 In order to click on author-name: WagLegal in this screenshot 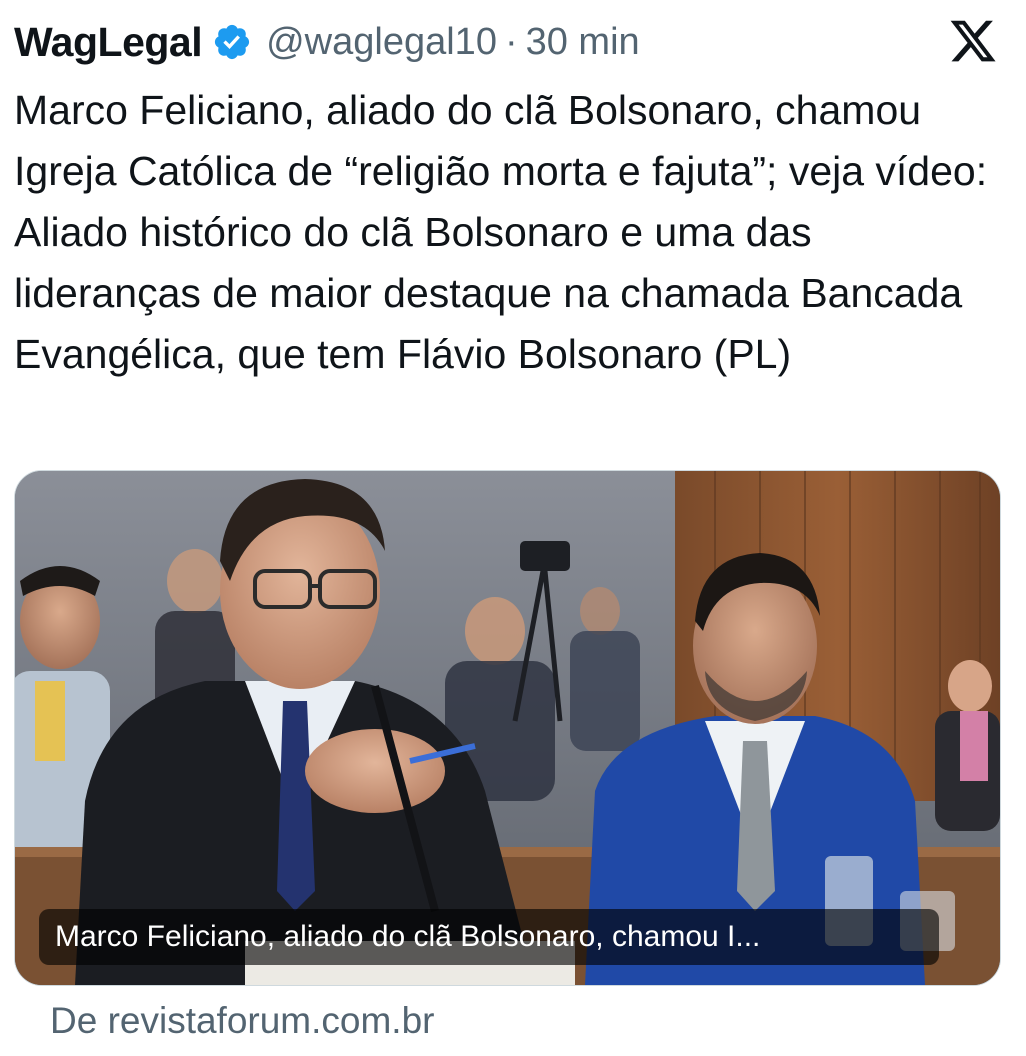, I will do `click(108, 42)`.